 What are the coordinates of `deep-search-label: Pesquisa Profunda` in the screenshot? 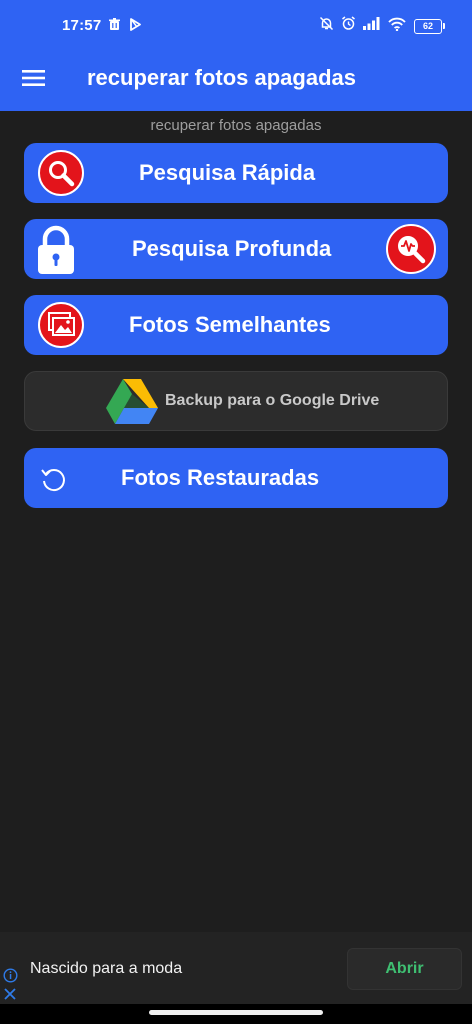 It's located at (232, 248).